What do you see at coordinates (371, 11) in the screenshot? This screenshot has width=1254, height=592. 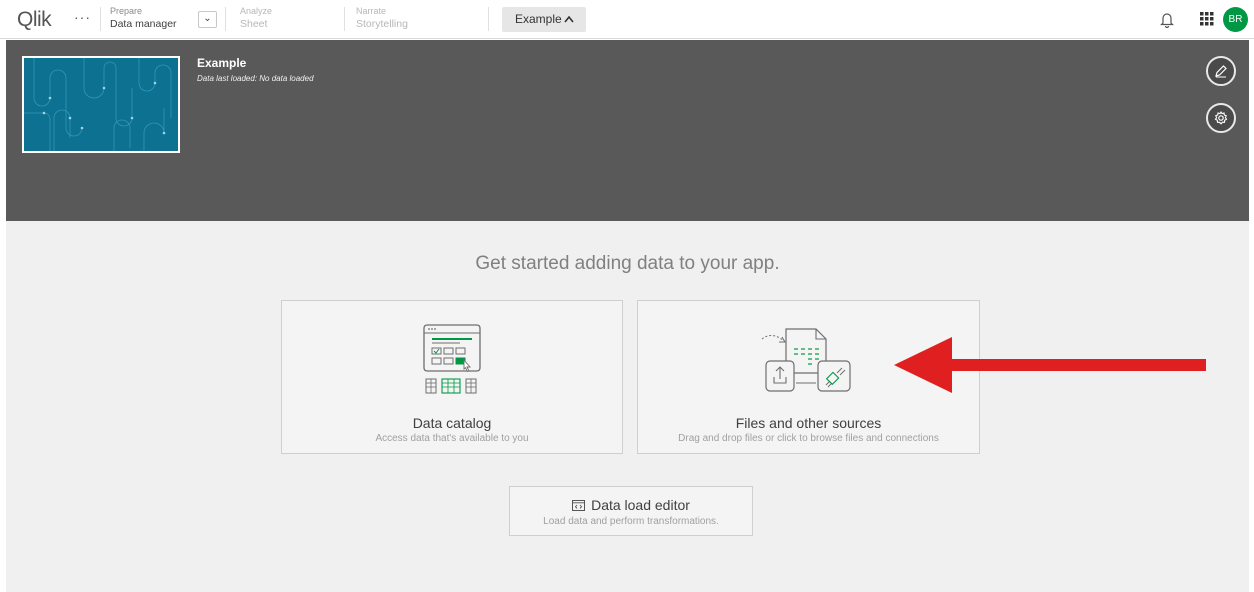 I see `nav-narrate-label: Narrate` at bounding box center [371, 11].